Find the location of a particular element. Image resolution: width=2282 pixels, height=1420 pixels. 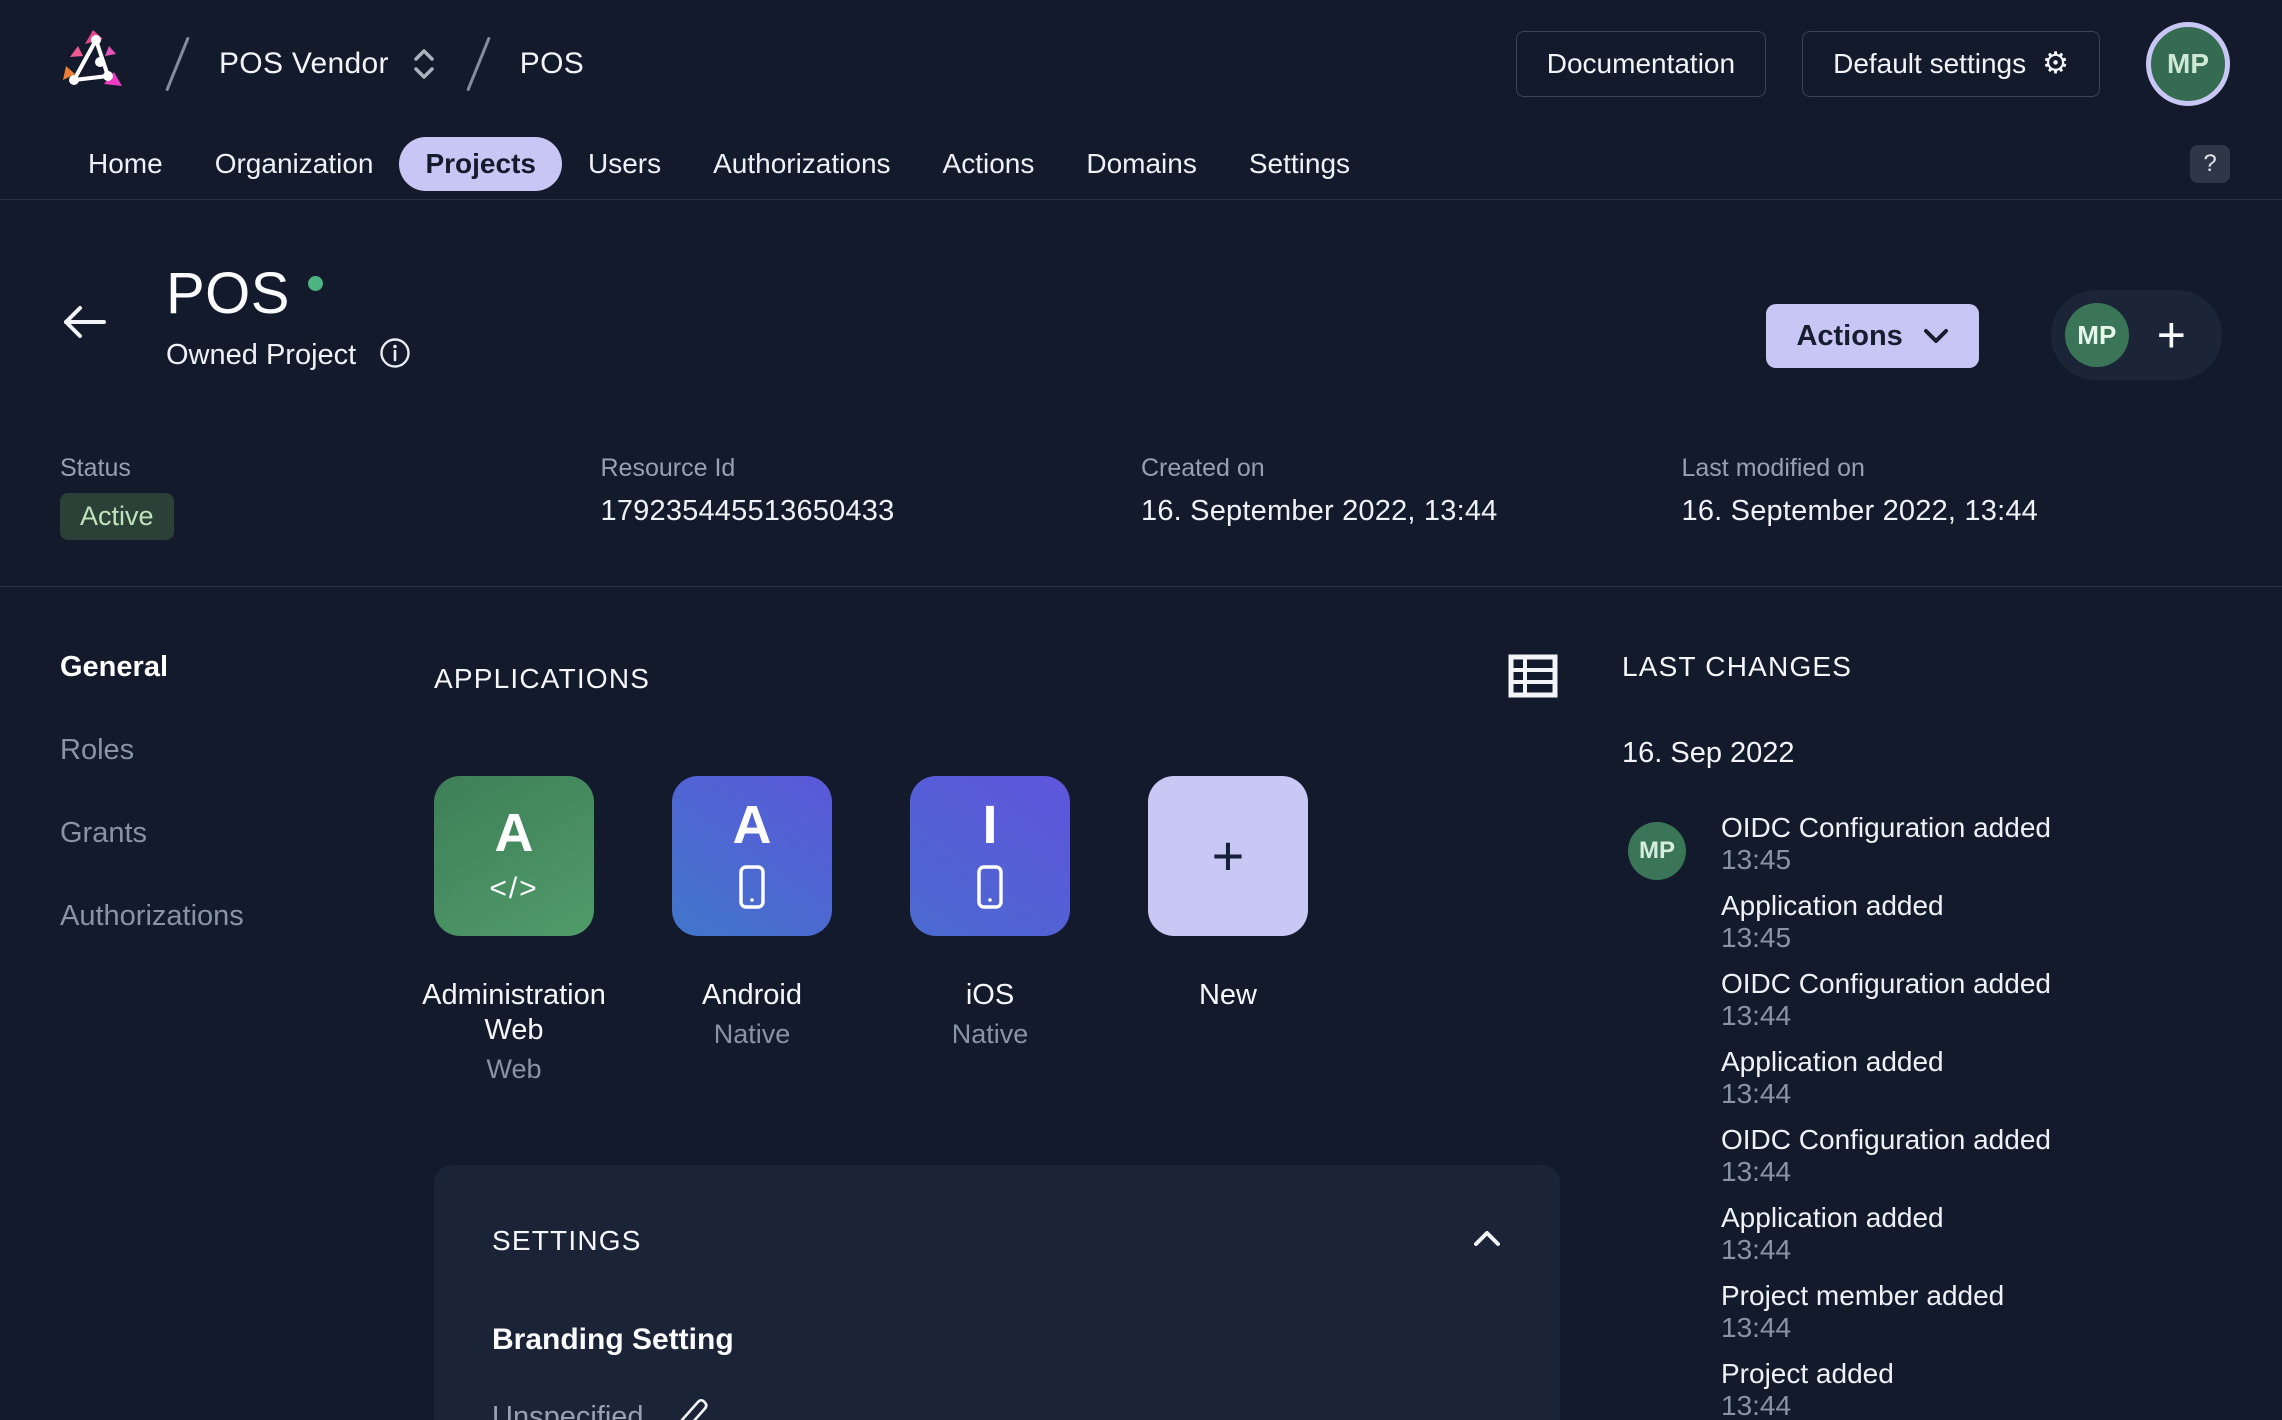

breadcrumb-project: POS is located at coordinates (552, 64).